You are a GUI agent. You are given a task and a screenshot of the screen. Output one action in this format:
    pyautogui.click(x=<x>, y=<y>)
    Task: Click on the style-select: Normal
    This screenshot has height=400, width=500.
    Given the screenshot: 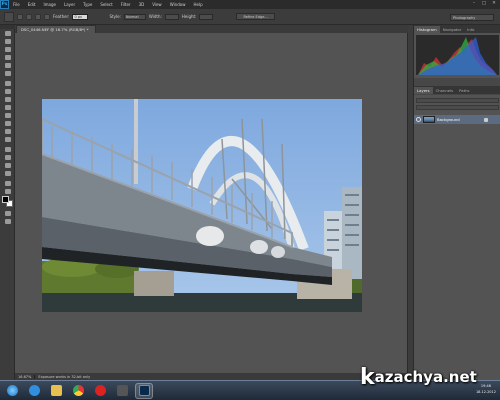 What is the action you would take?
    pyautogui.click(x=134, y=16)
    